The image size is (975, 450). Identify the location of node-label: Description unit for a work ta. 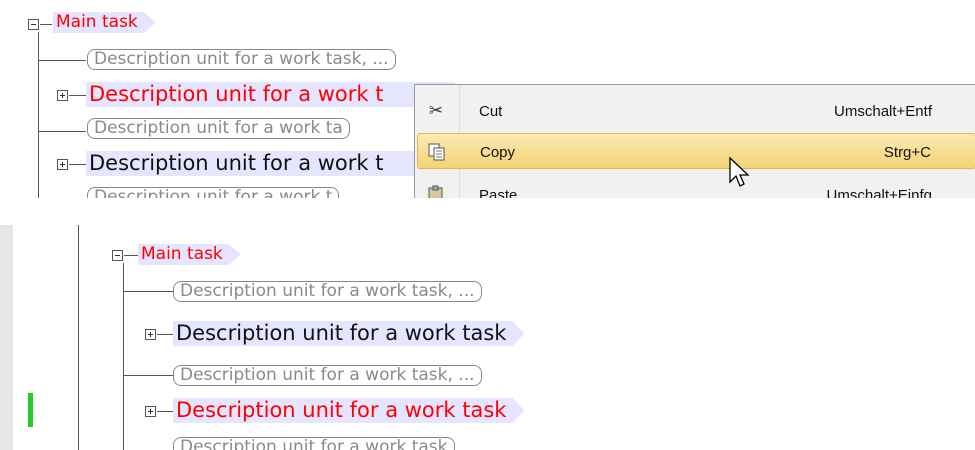
(218, 128).